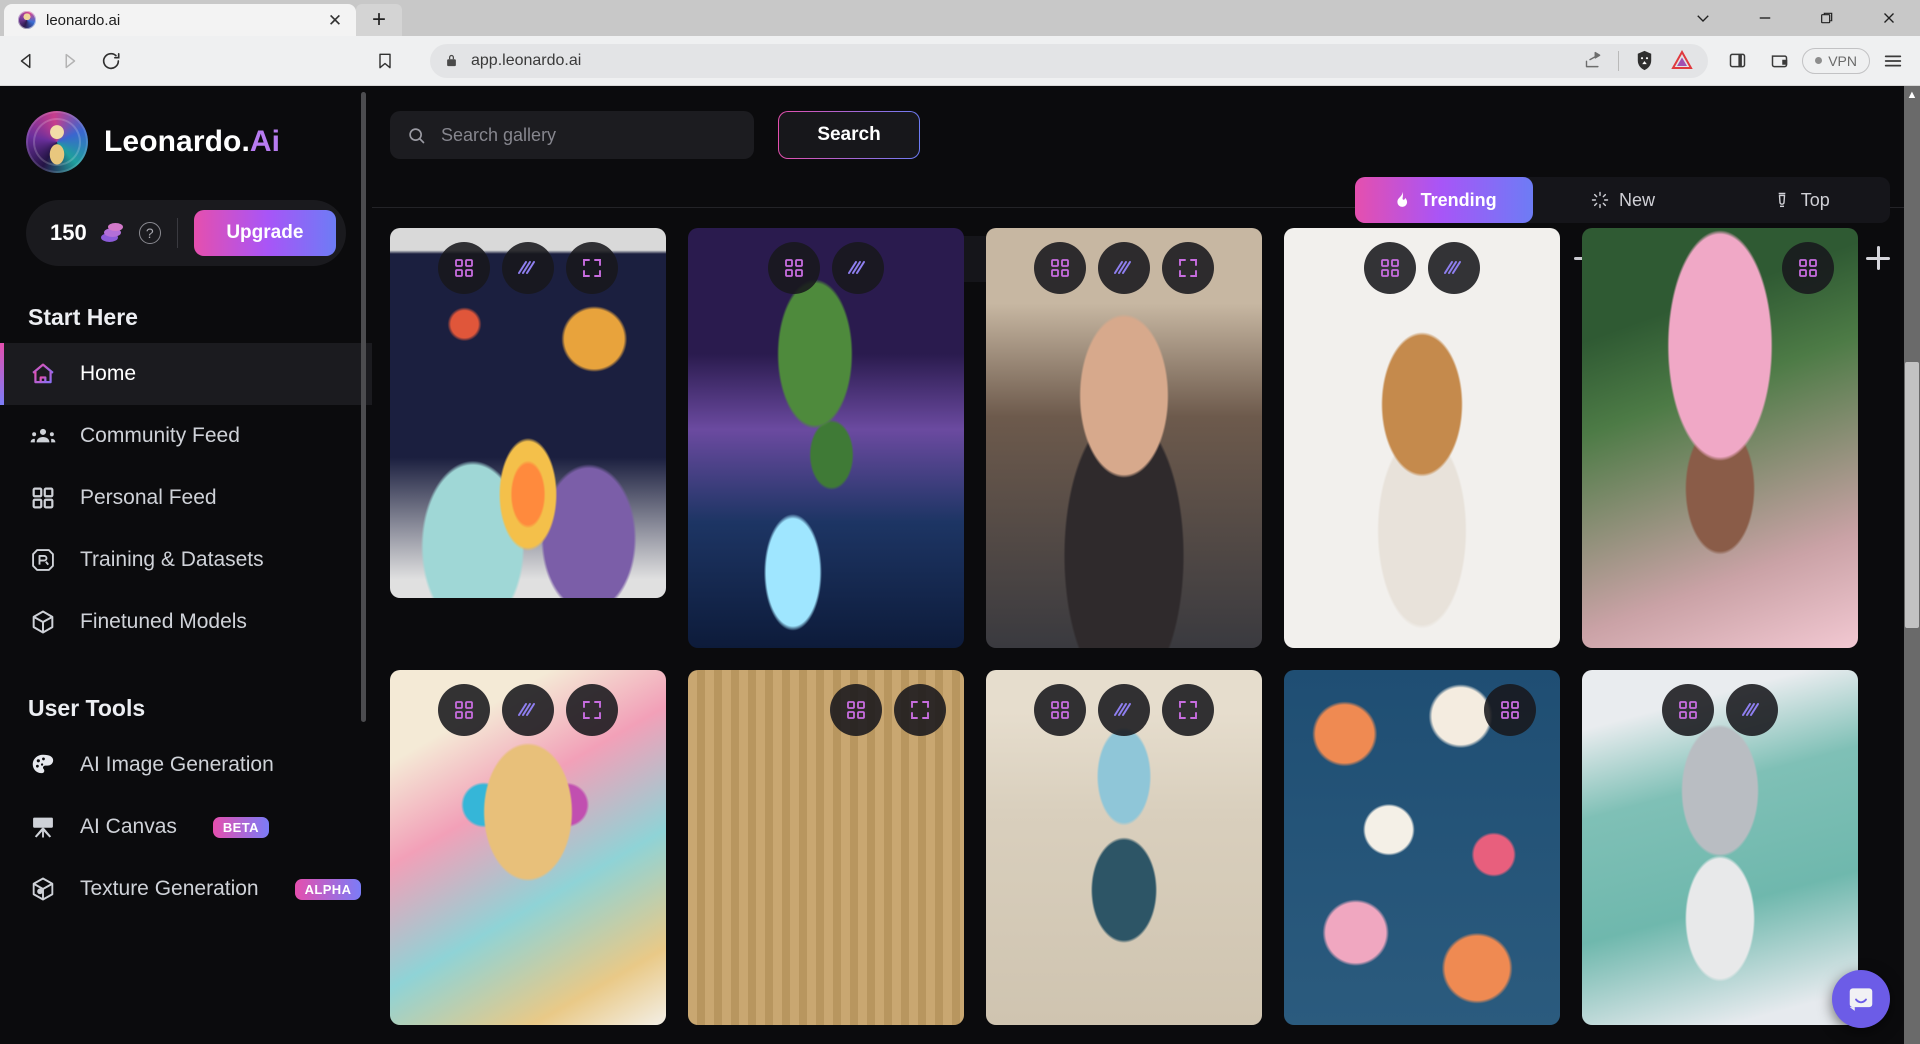  What do you see at coordinates (1815, 199) in the screenshot?
I see `tab-label: Top` at bounding box center [1815, 199].